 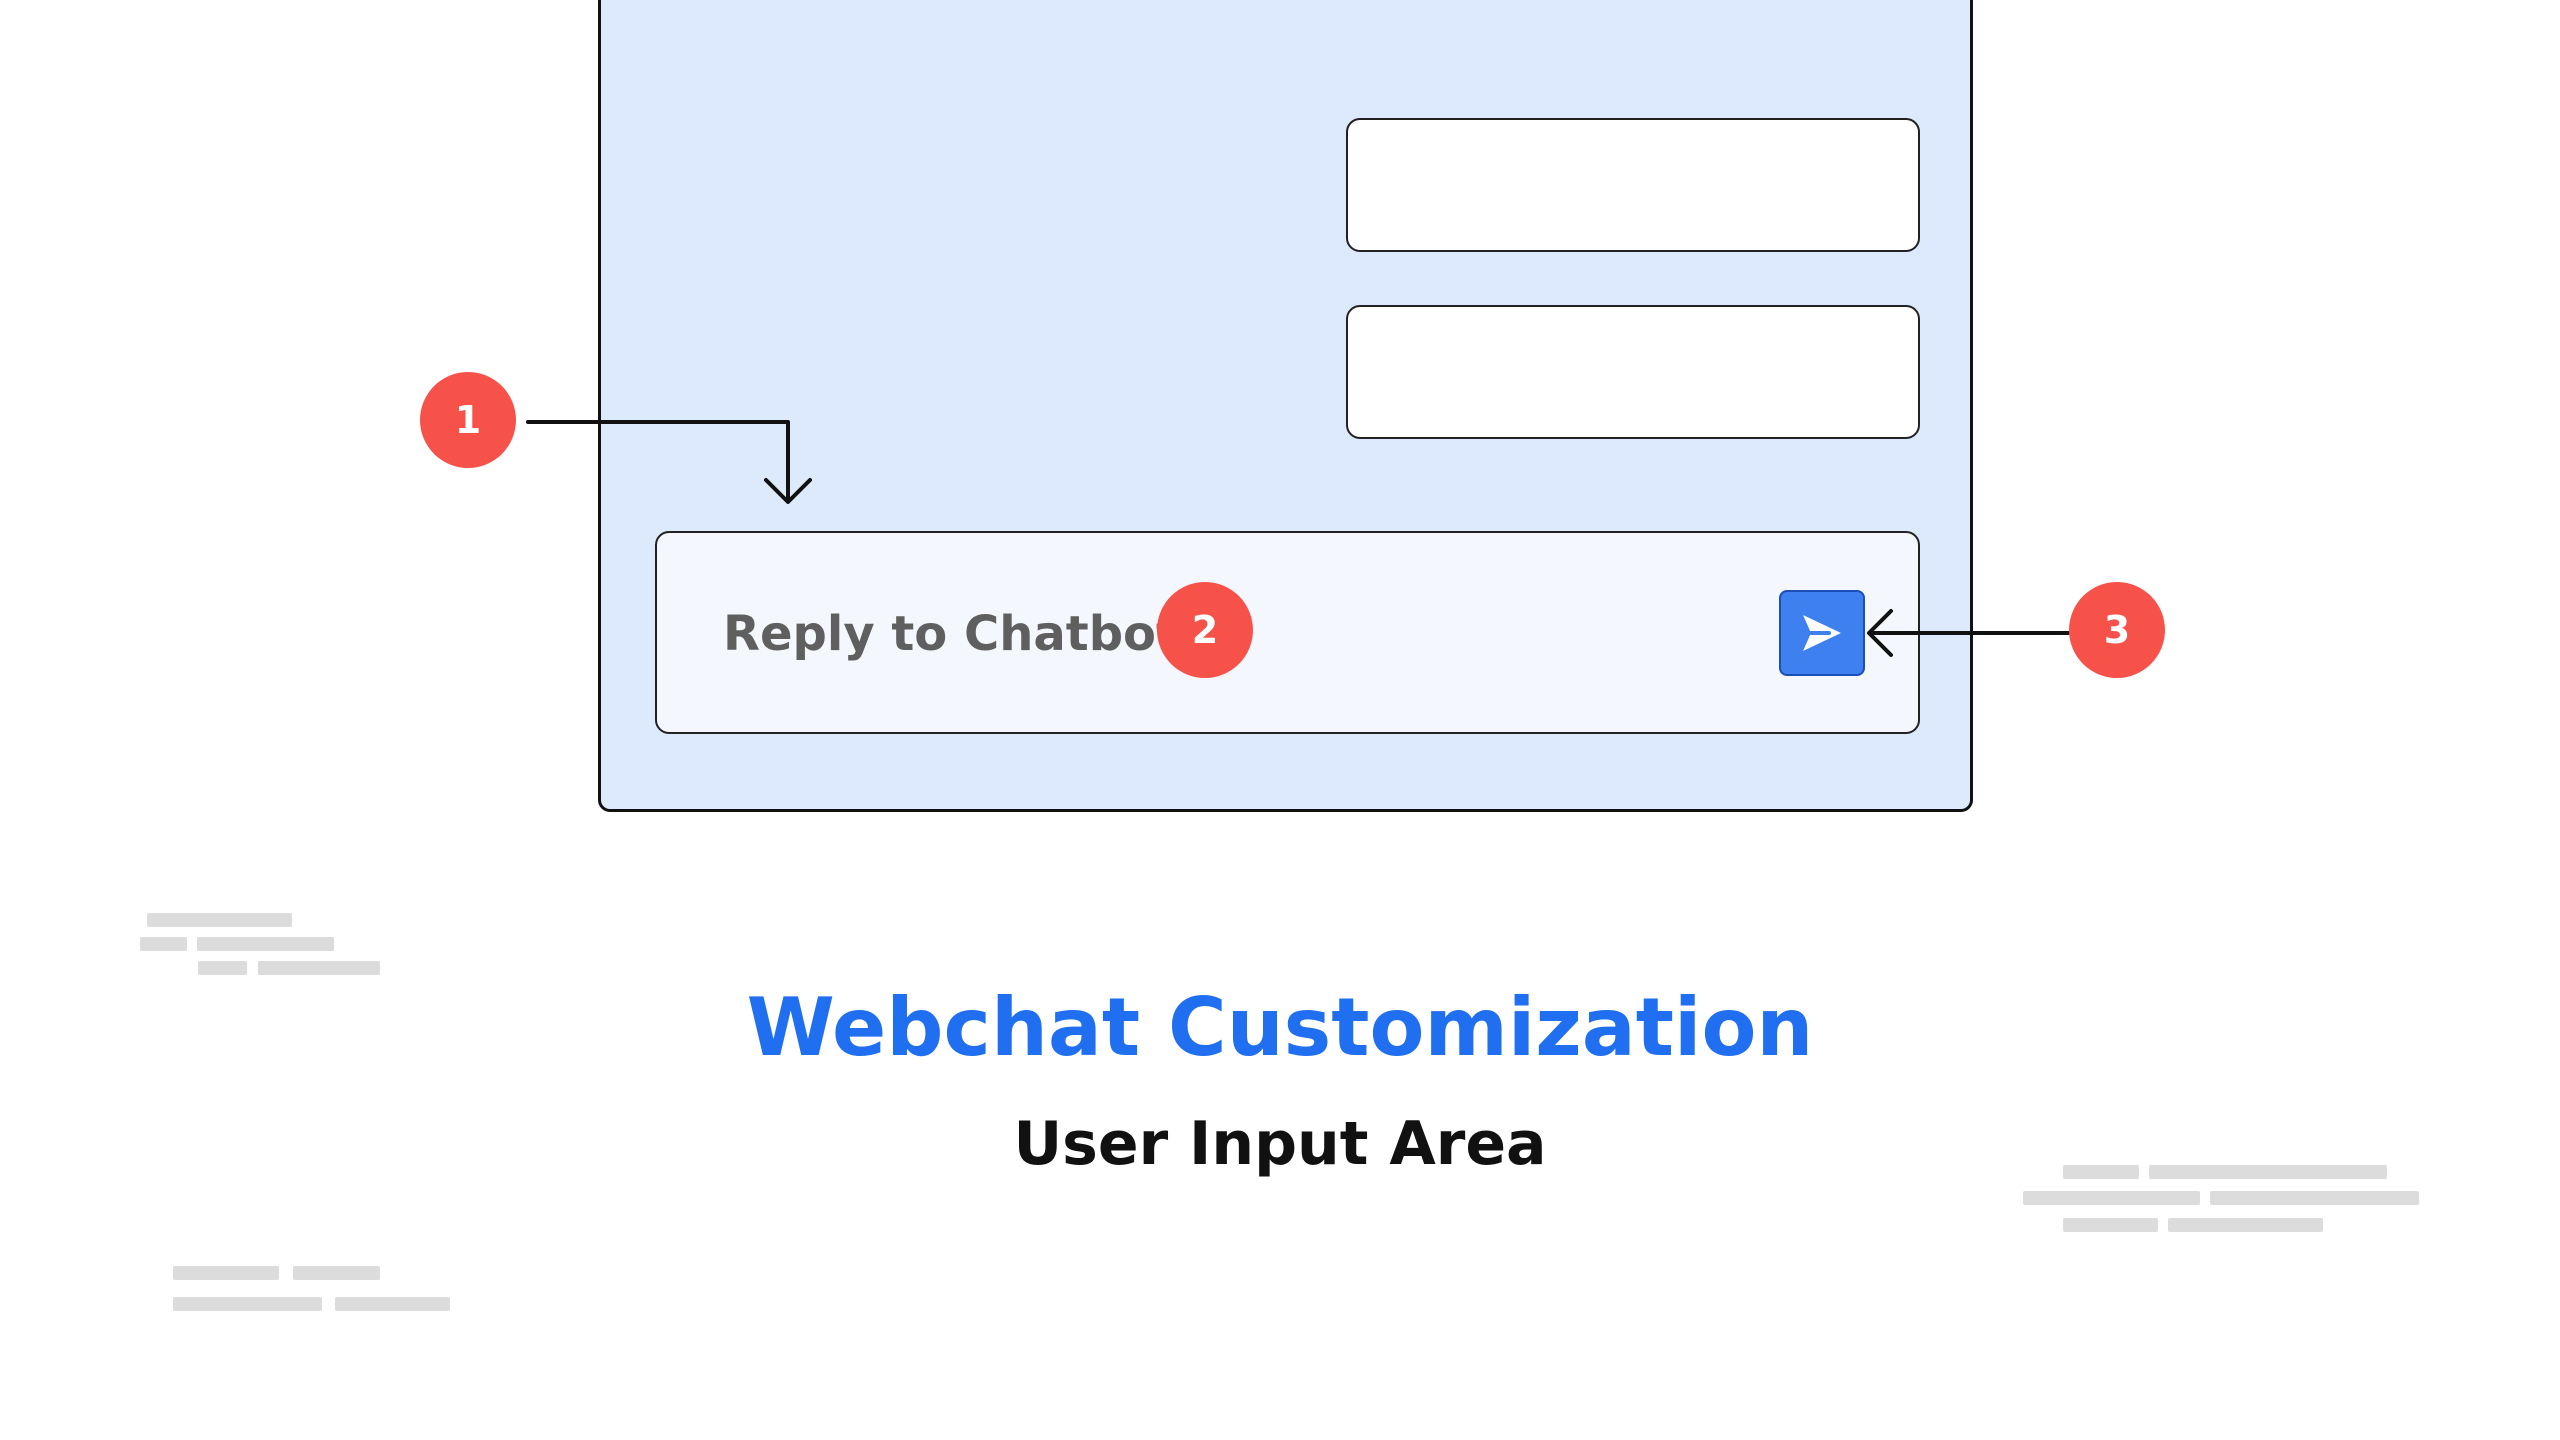 What do you see at coordinates (1280, 1027) in the screenshot?
I see `page-title: Webchat Customization` at bounding box center [1280, 1027].